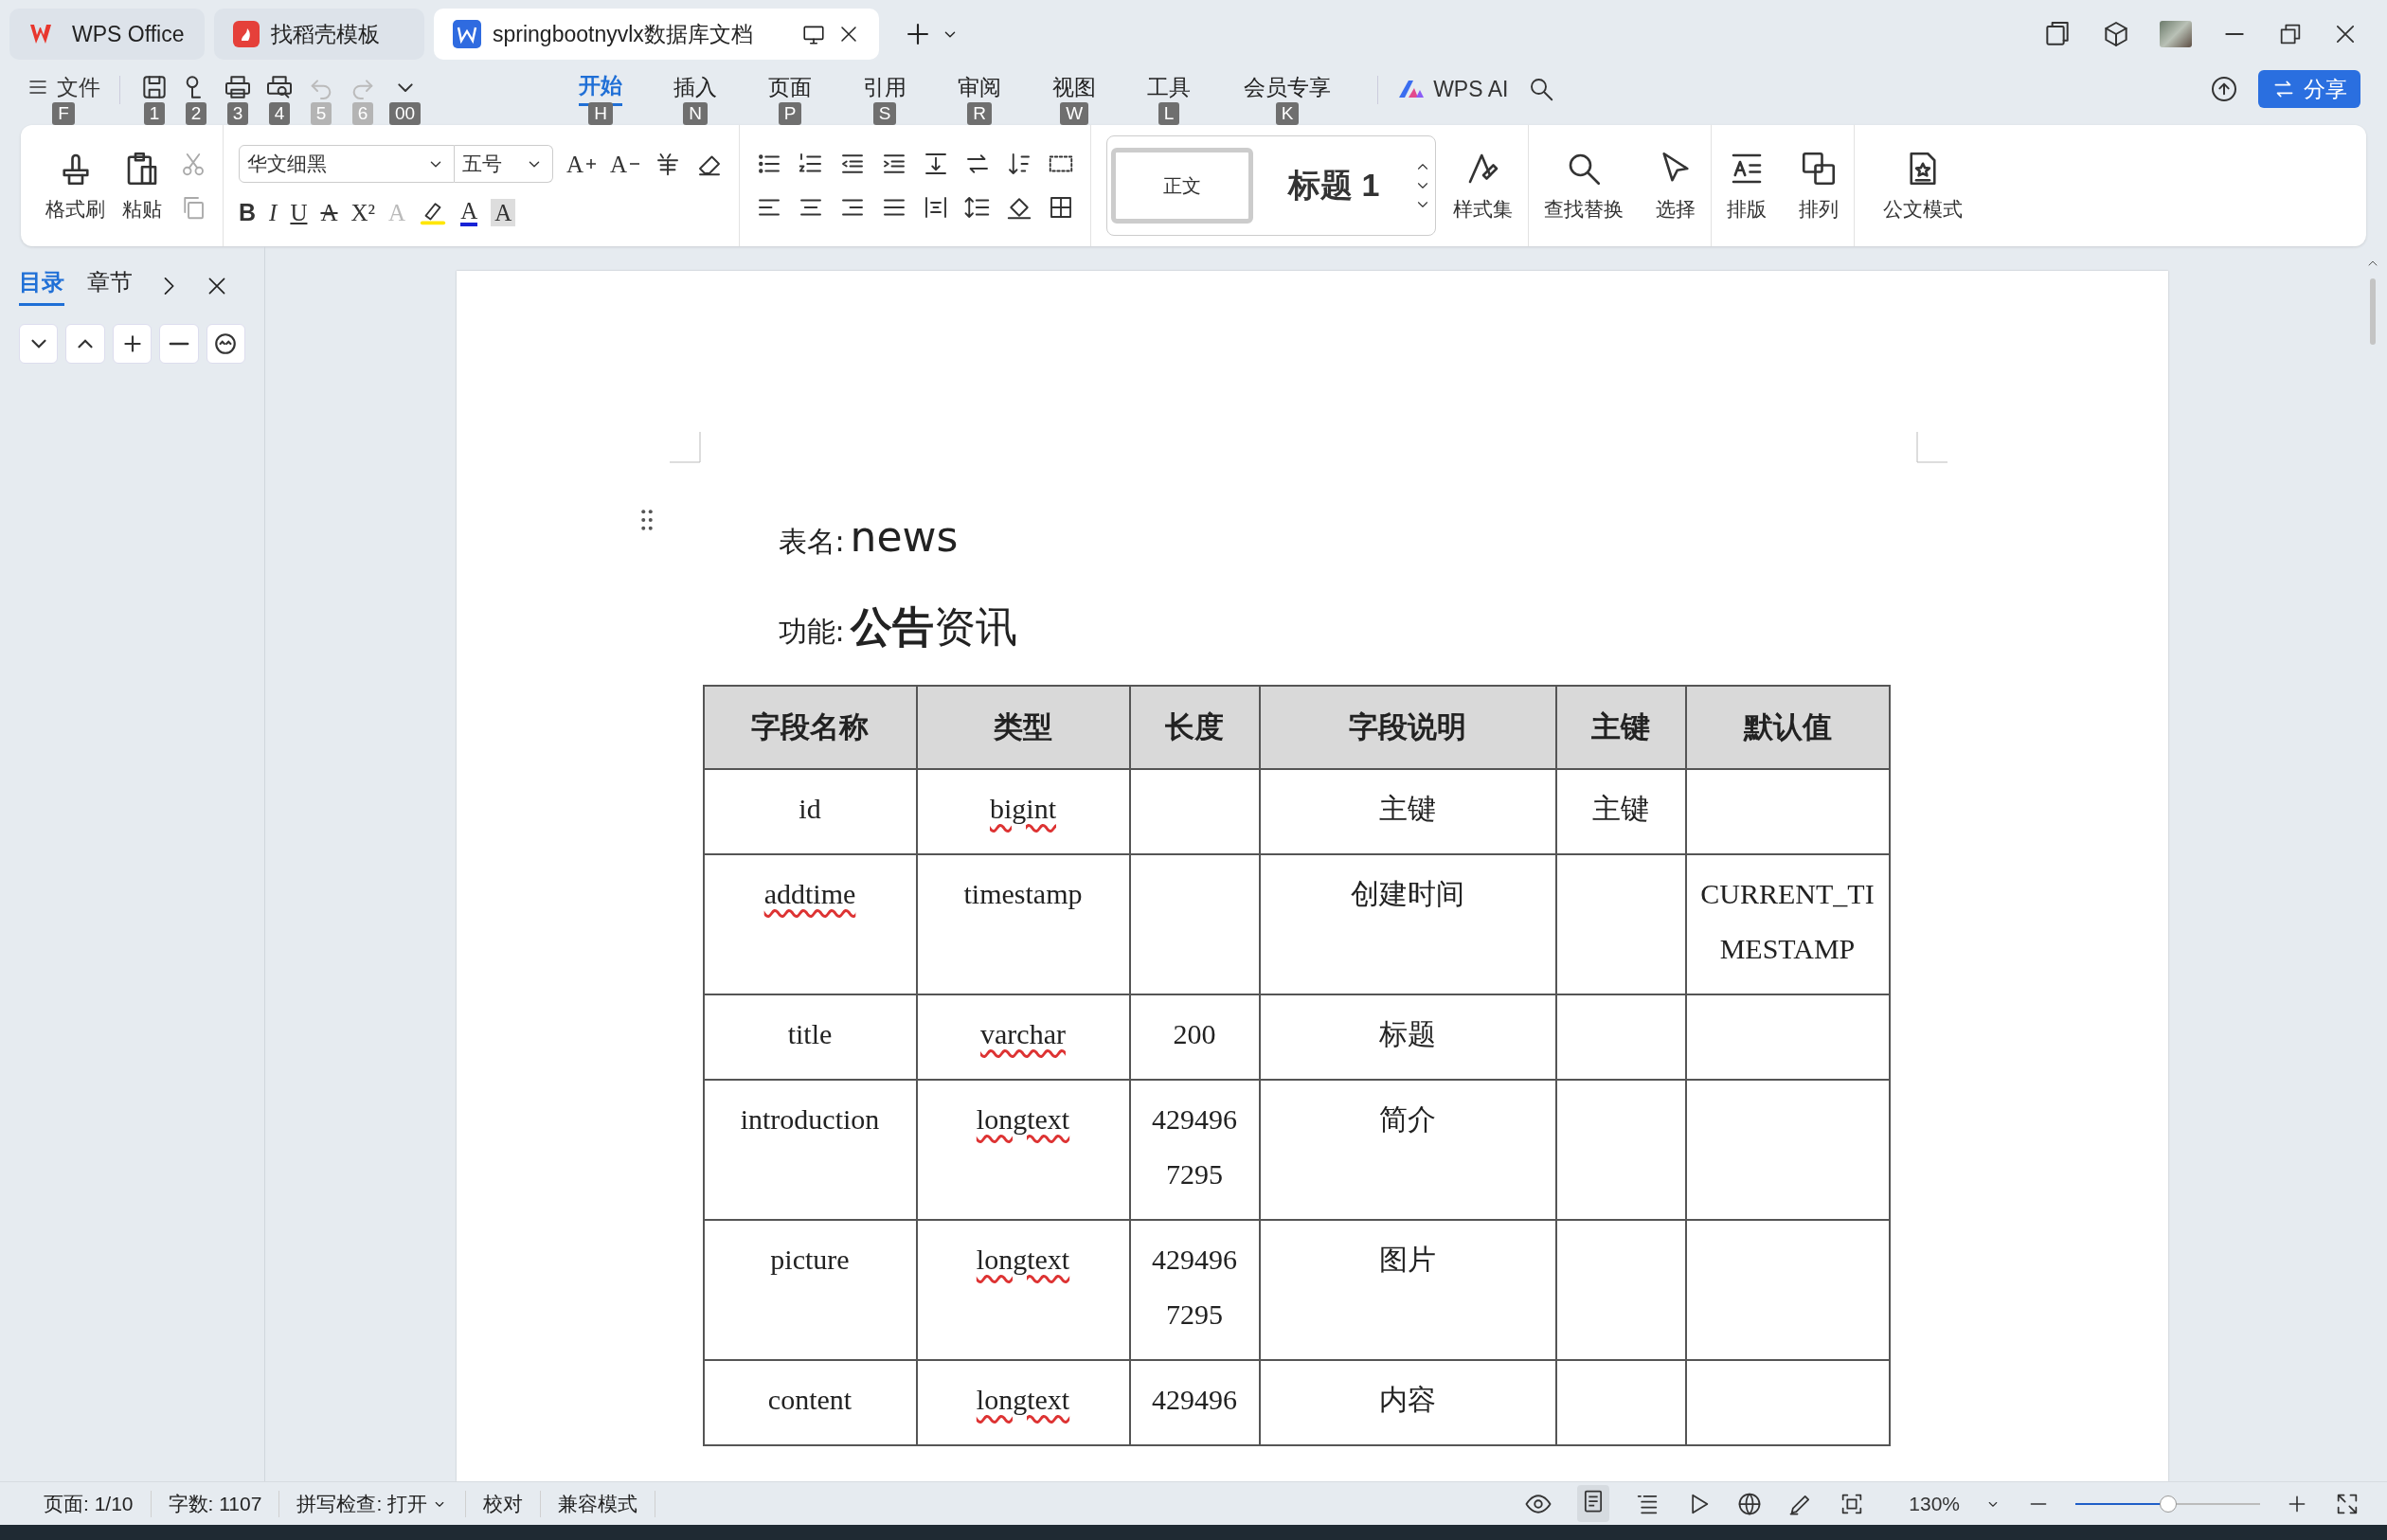  Describe the element at coordinates (1407, 727) in the screenshot. I see `column-header: 字段说明` at that location.